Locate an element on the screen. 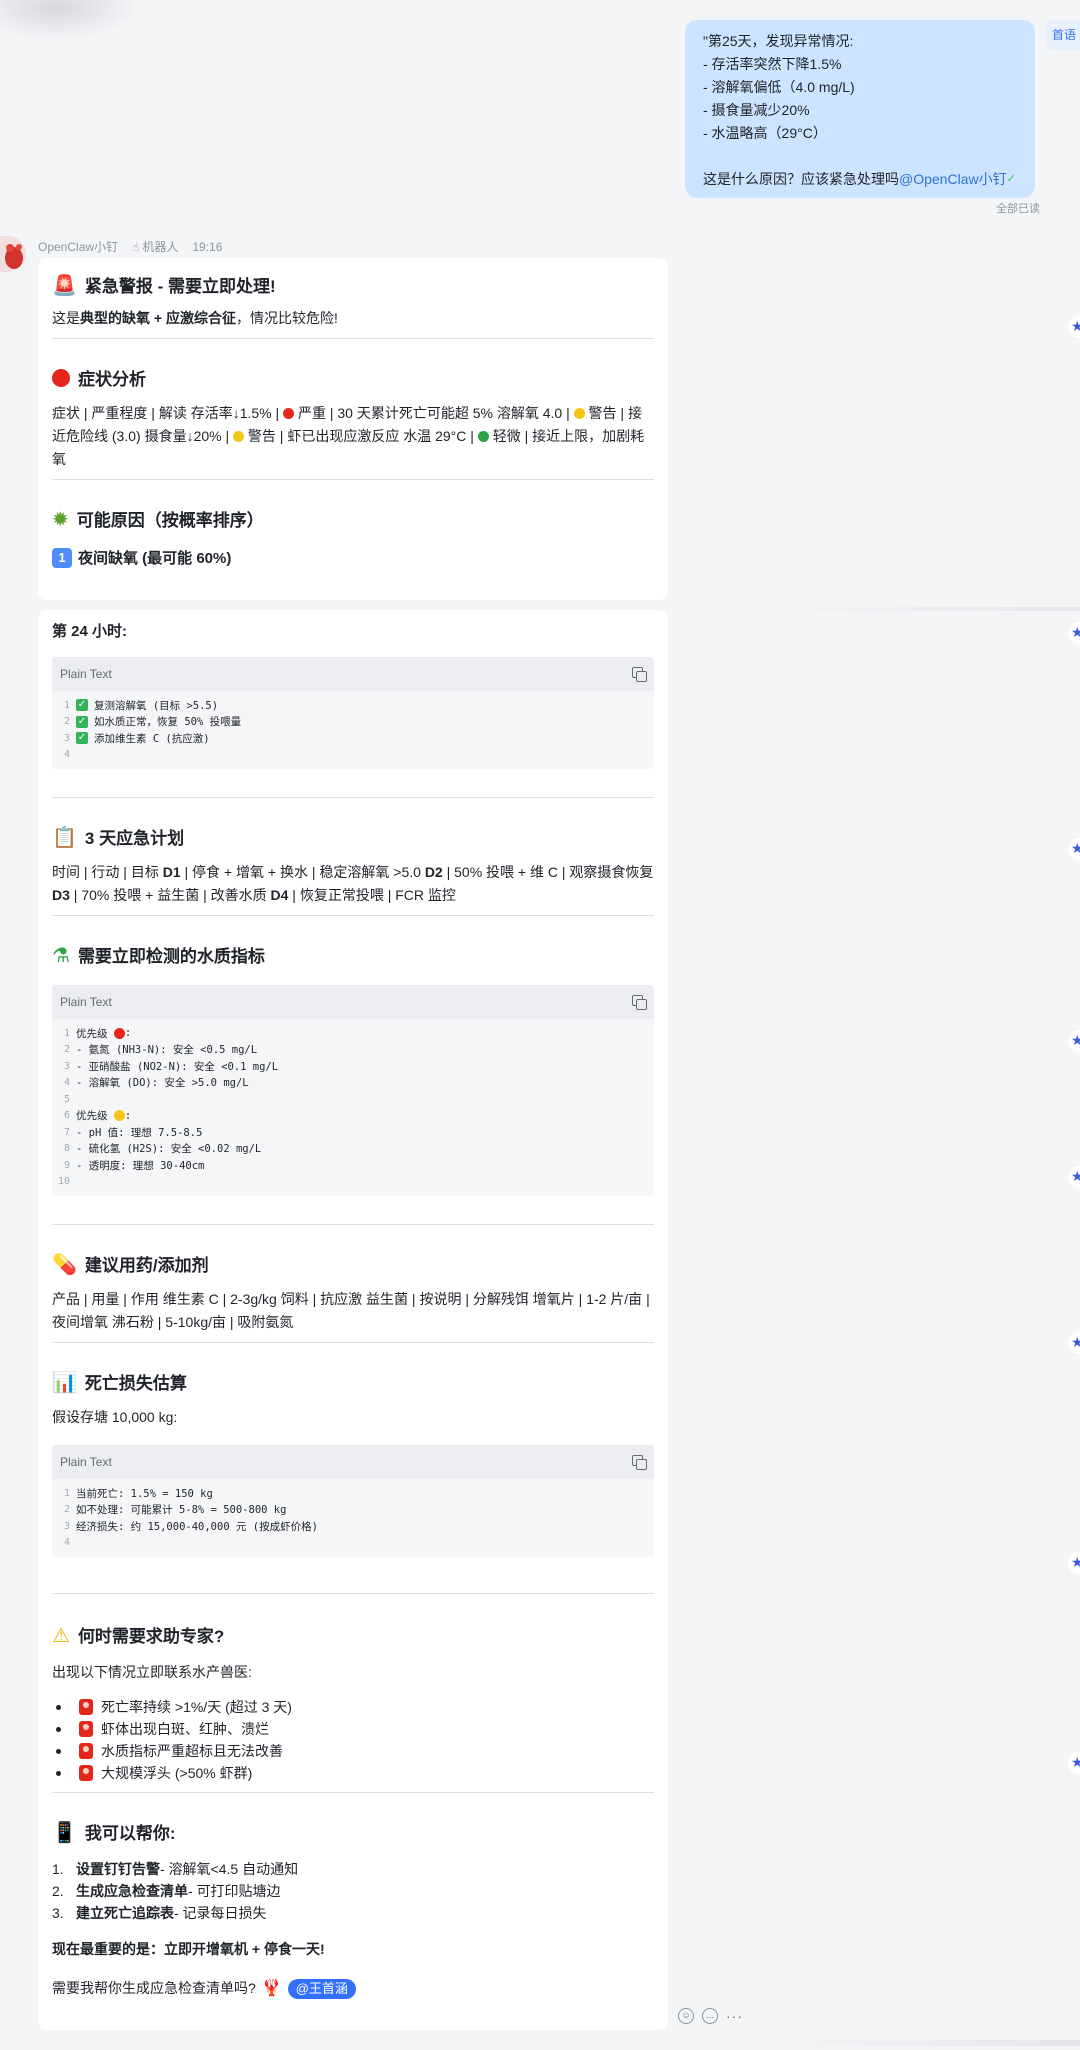 Image resolution: width=1080 pixels, height=2050 pixels. list-rest: - 记录每日损失 is located at coordinates (220, 1913).